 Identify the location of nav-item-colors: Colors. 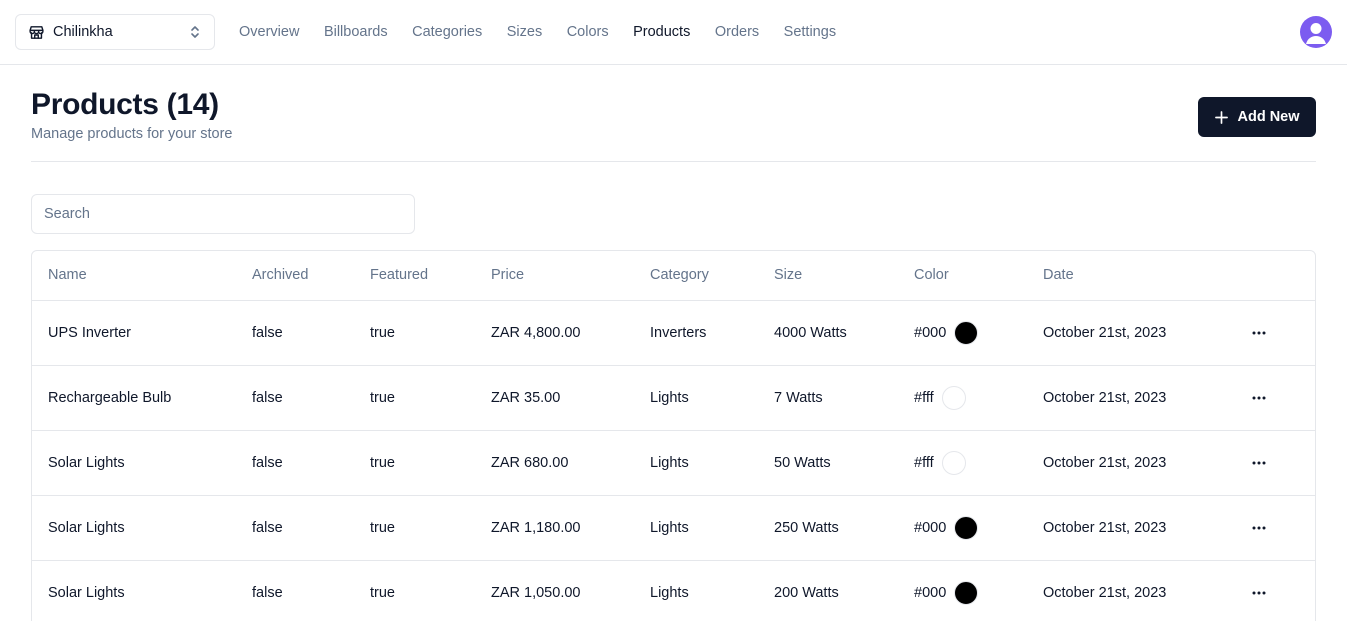
(588, 32).